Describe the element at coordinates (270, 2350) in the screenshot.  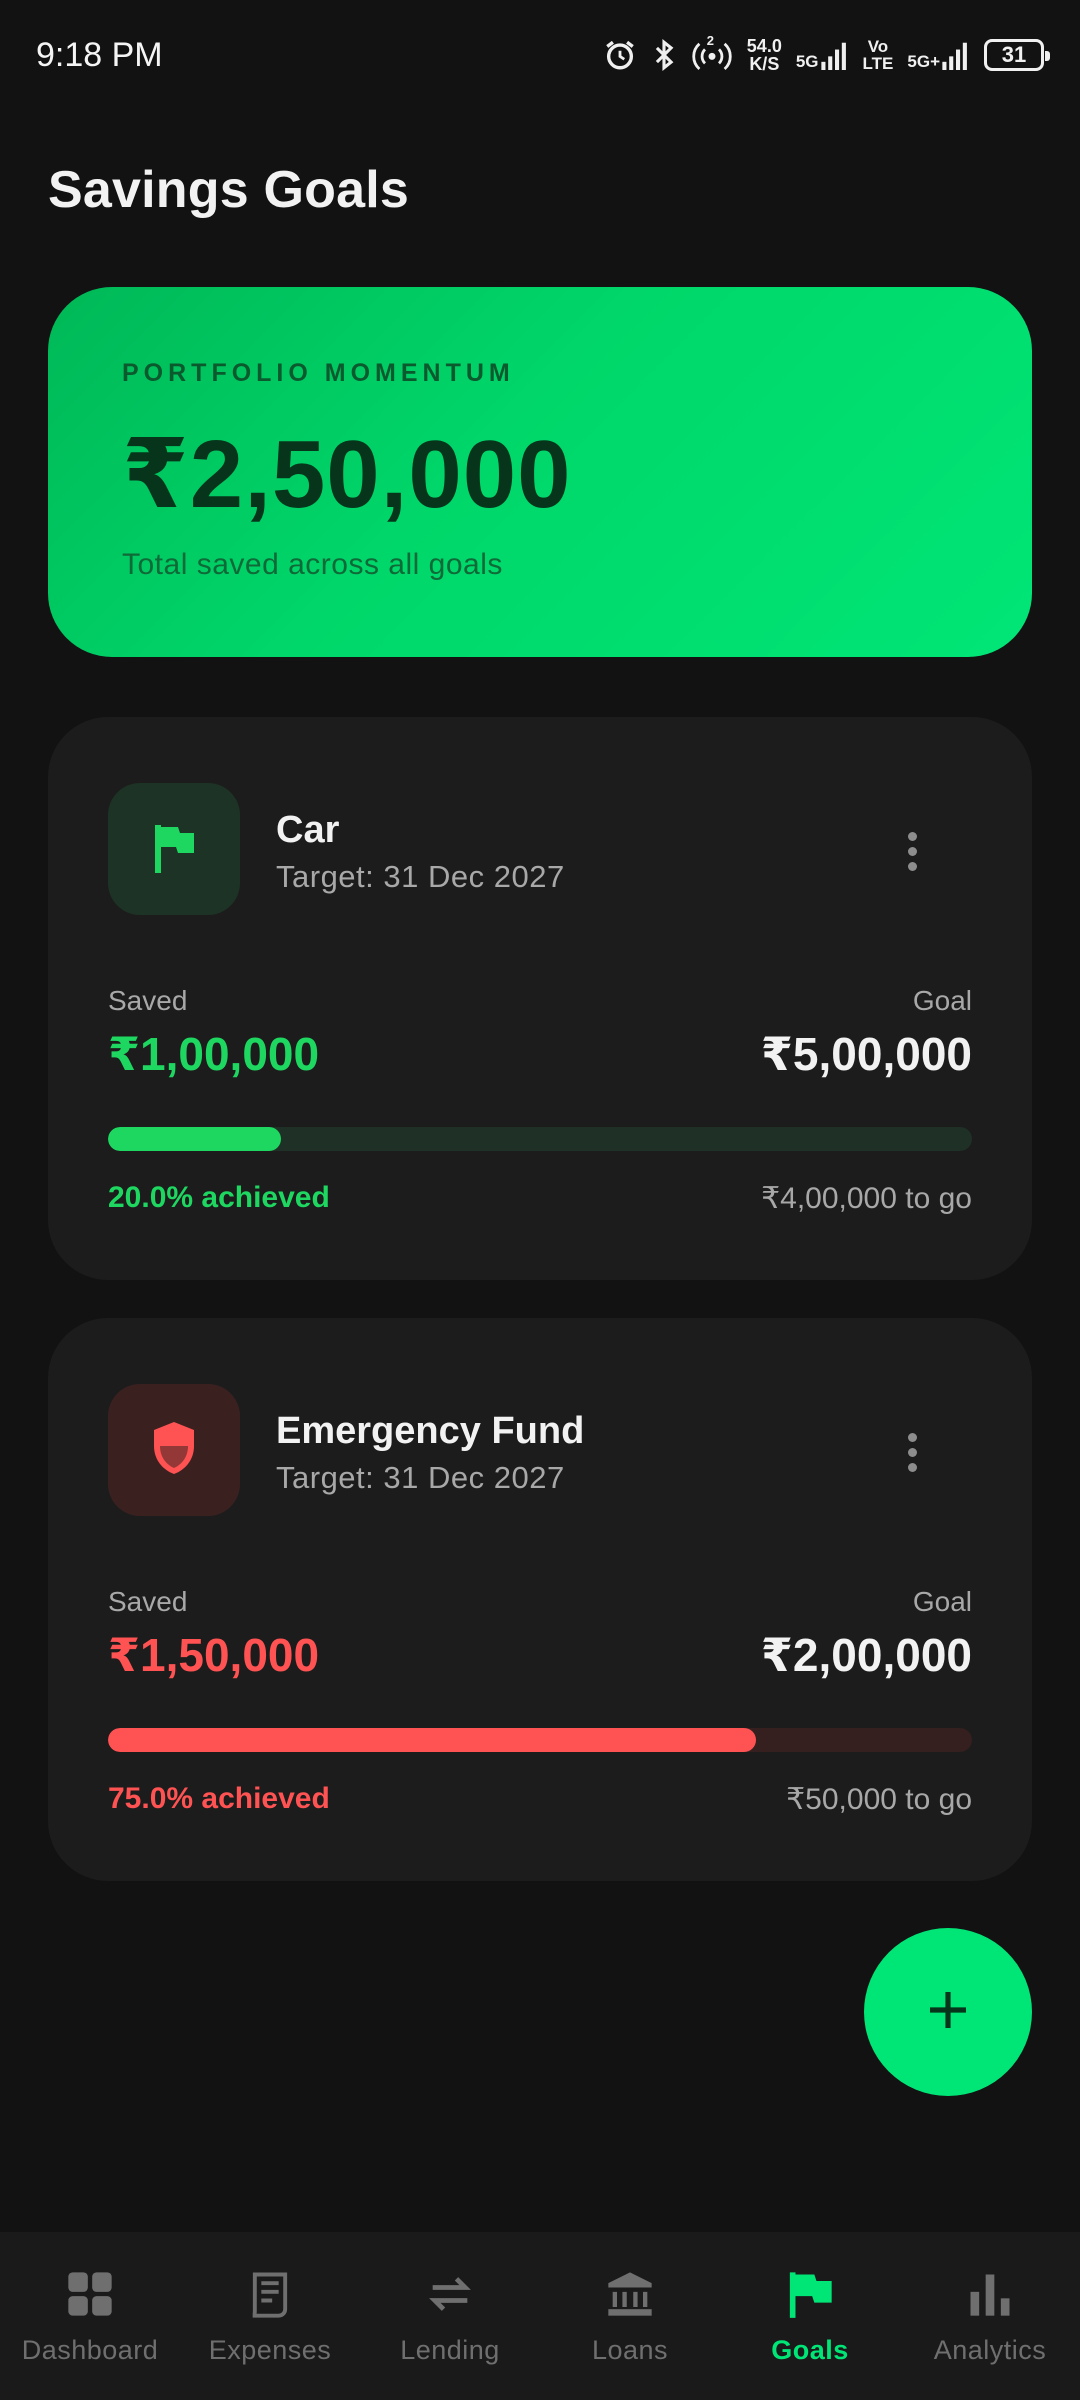
I see `nav-label: Expenses` at that location.